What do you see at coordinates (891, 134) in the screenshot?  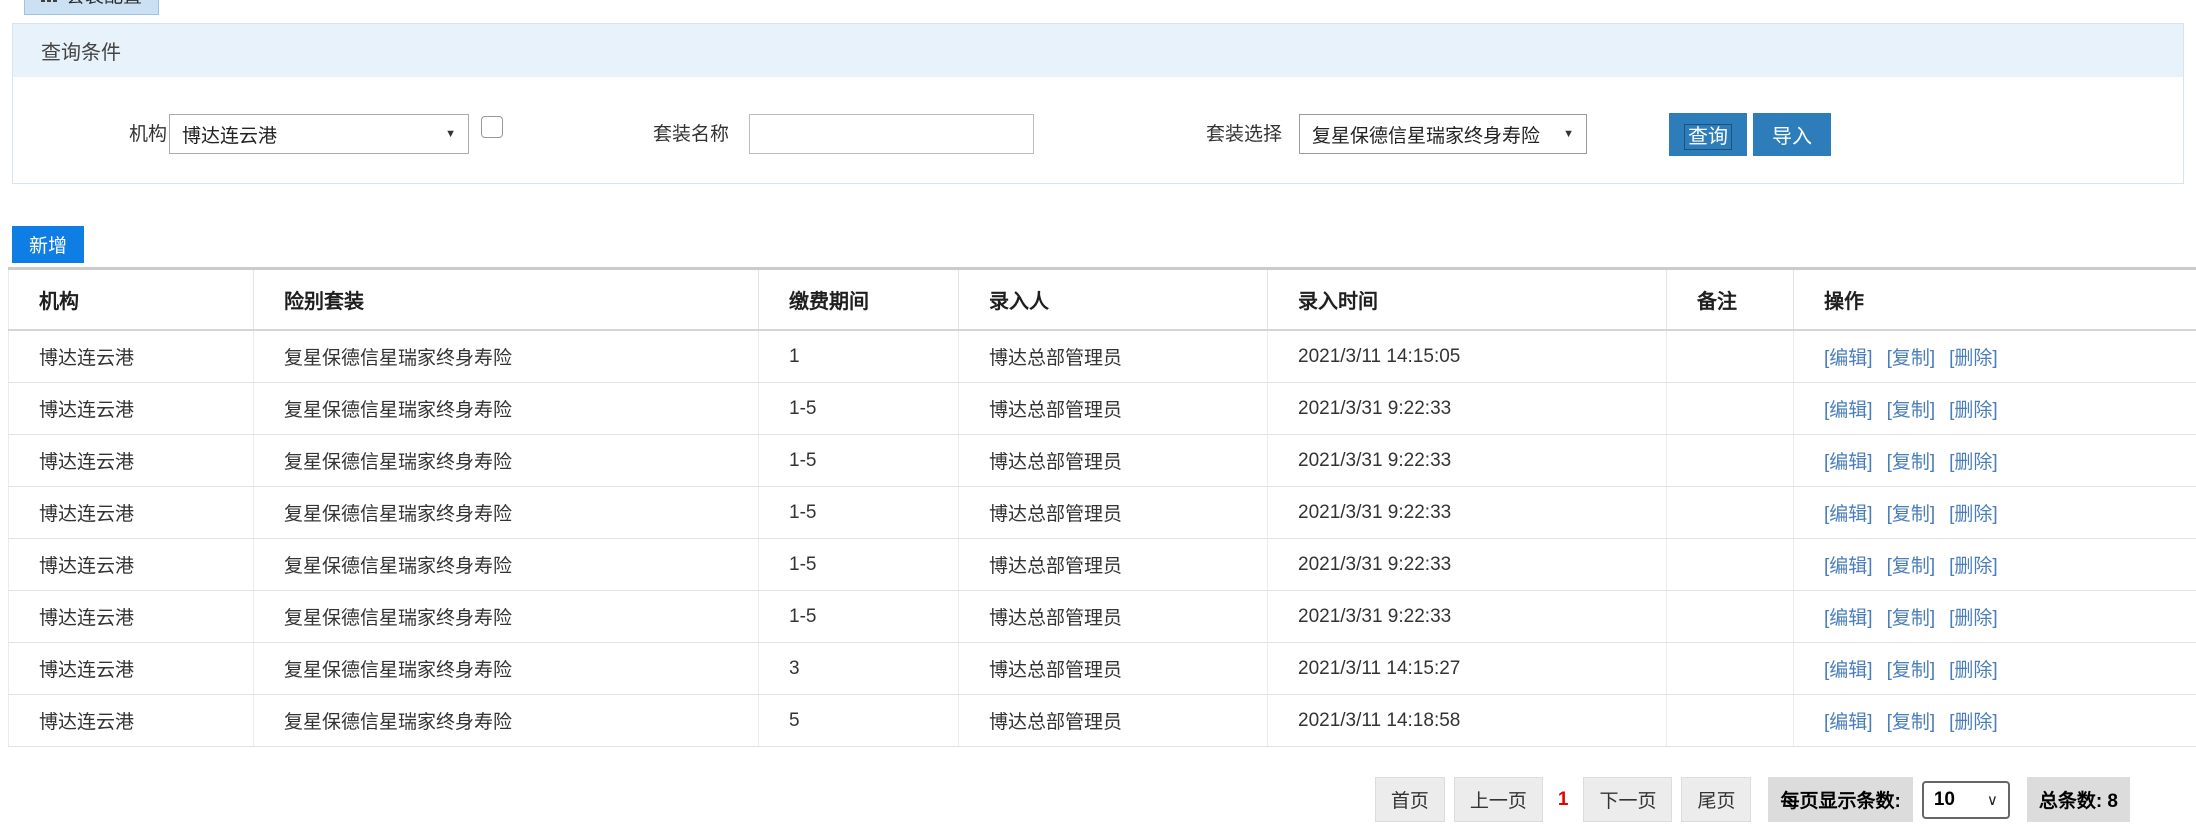 I see `package-name-input` at bounding box center [891, 134].